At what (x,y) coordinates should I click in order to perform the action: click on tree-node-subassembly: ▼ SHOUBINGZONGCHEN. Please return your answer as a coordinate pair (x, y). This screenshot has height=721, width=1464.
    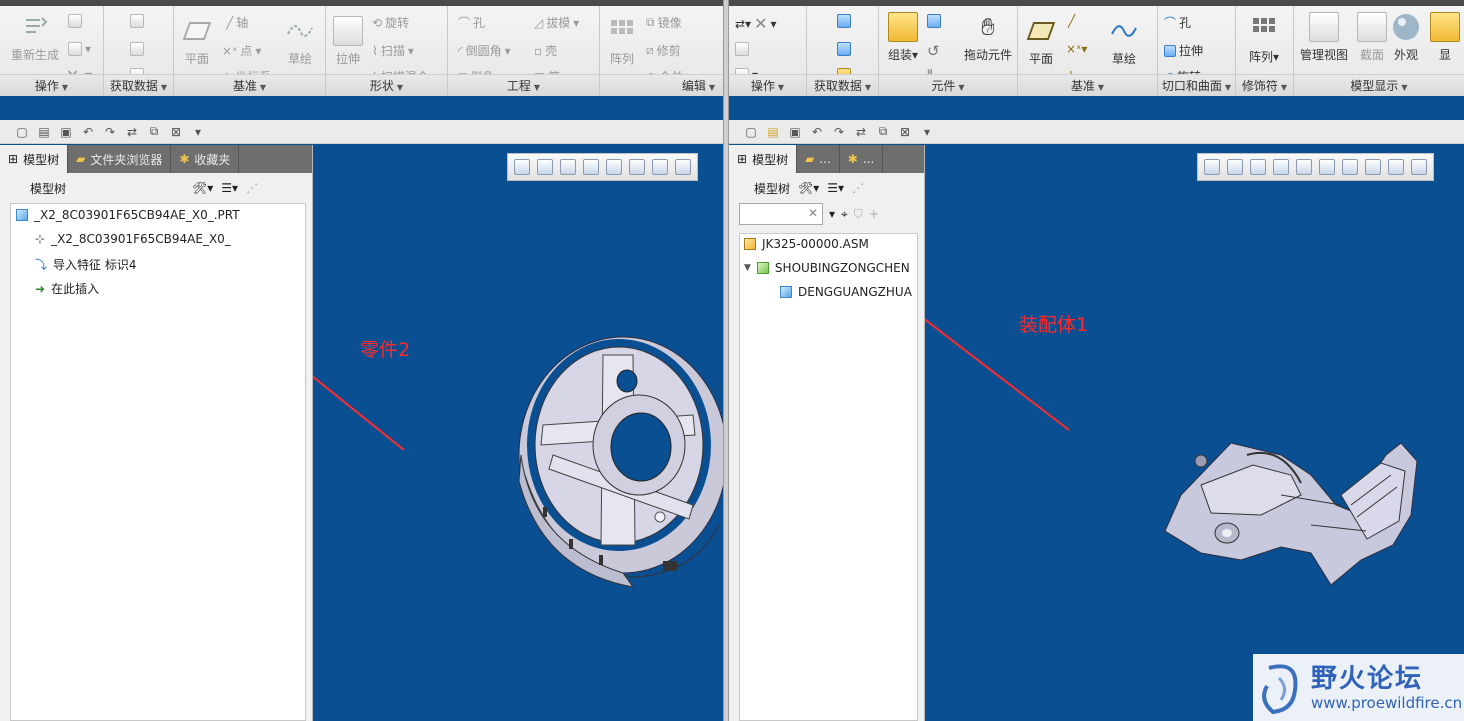
    Looking at the image, I should click on (827, 268).